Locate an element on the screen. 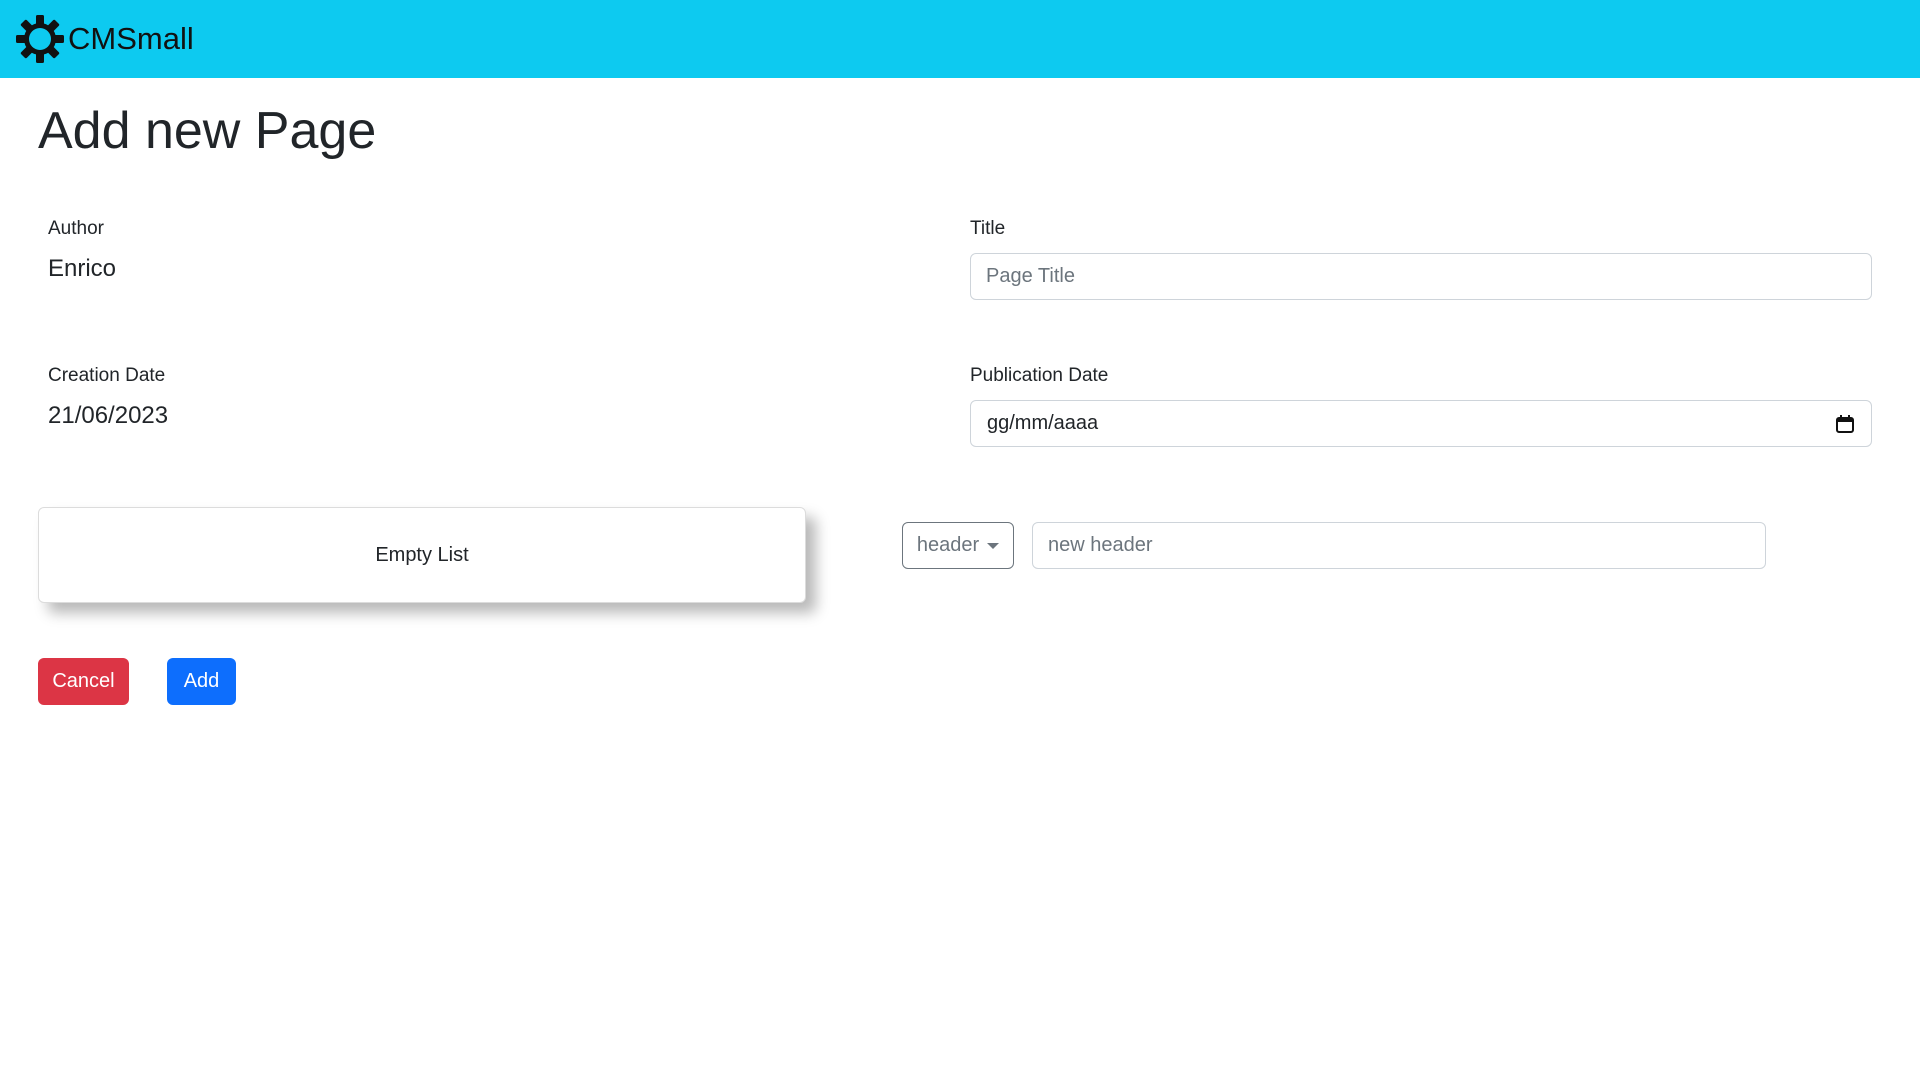 Image resolution: width=1920 pixels, height=1074 pixels. calendar-icon is located at coordinates (1845, 424).